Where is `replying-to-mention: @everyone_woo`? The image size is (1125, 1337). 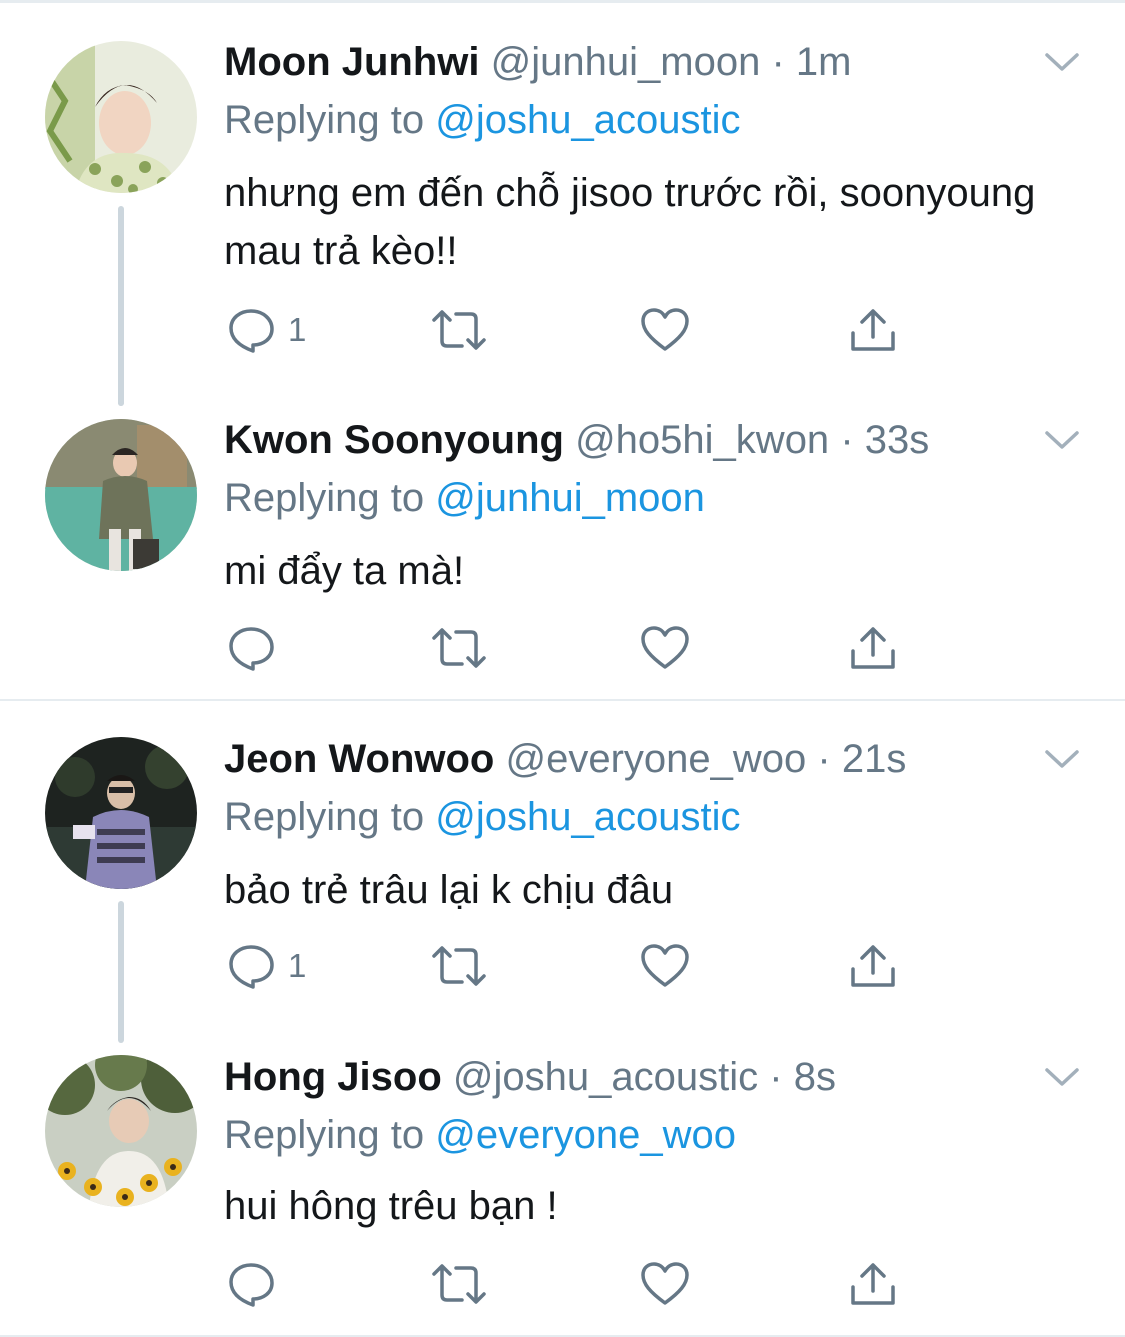
replying-to-mention: @everyone_woo is located at coordinates (585, 1135).